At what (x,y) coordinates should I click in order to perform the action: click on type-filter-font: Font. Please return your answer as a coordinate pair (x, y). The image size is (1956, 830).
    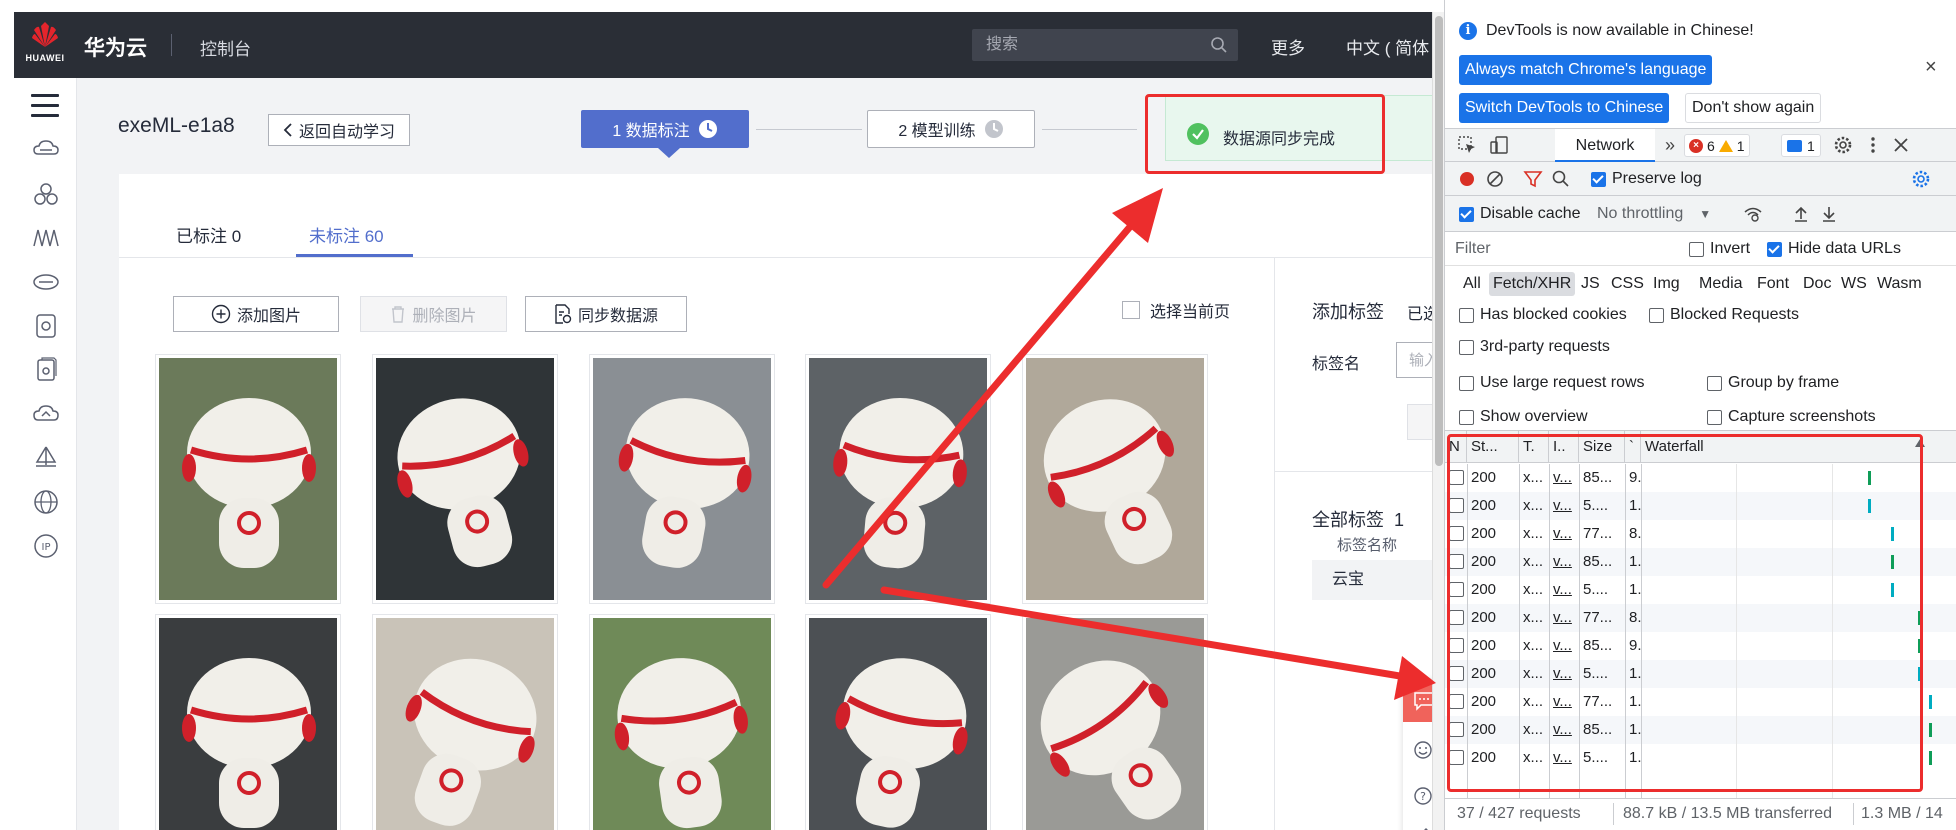
    Looking at the image, I should click on (1773, 284).